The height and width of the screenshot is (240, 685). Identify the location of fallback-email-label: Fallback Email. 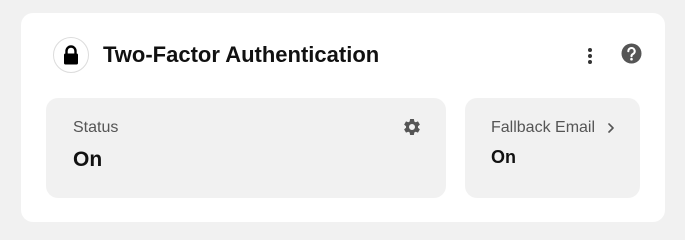
(543, 127).